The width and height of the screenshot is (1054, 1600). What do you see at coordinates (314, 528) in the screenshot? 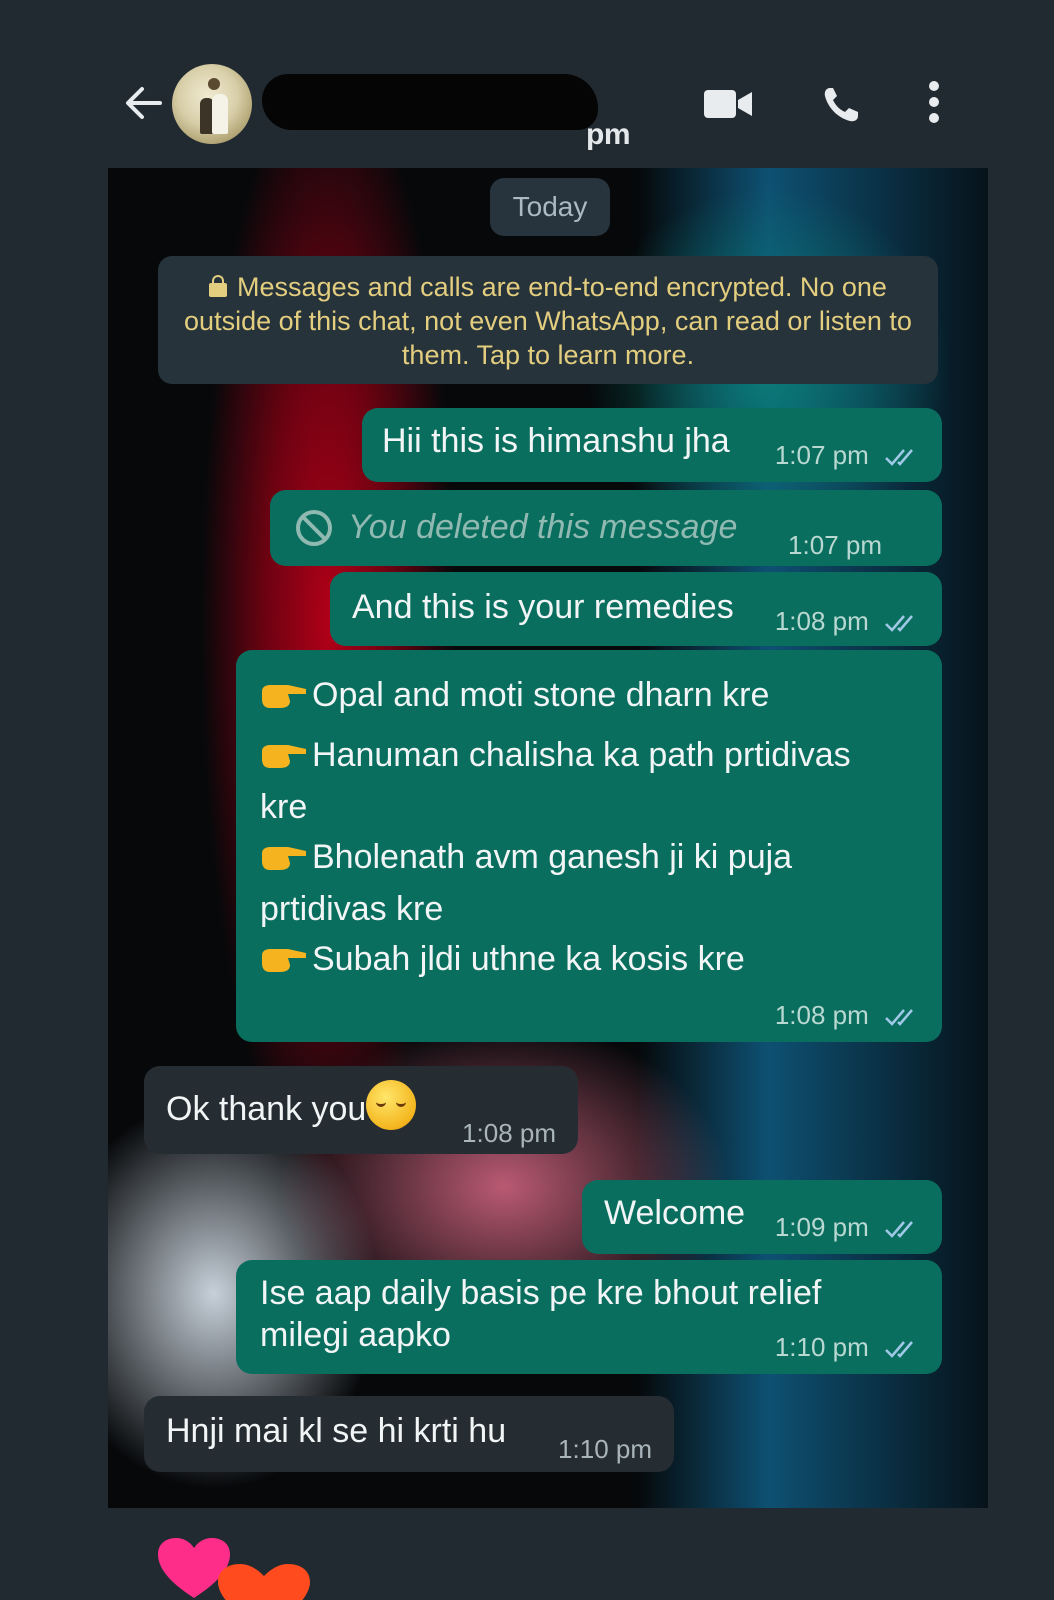
I see `deleted-icon` at bounding box center [314, 528].